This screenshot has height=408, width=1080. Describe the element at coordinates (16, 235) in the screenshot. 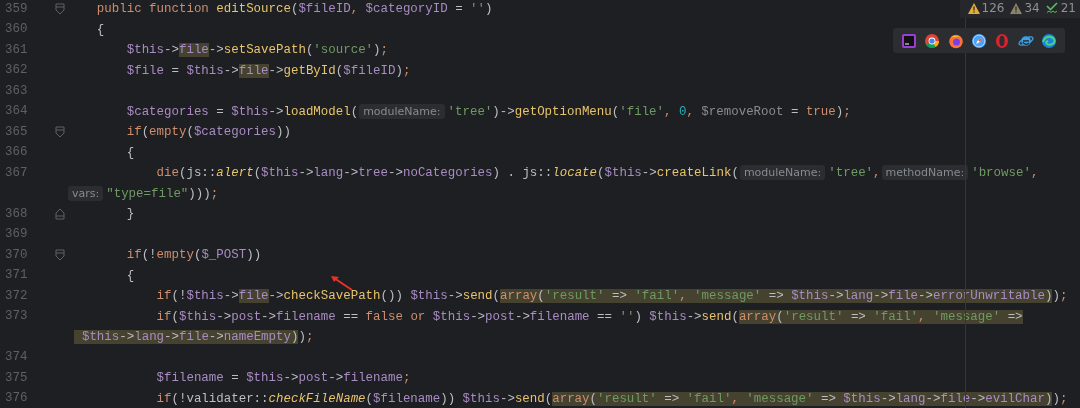

I see `line-number: 369` at that location.